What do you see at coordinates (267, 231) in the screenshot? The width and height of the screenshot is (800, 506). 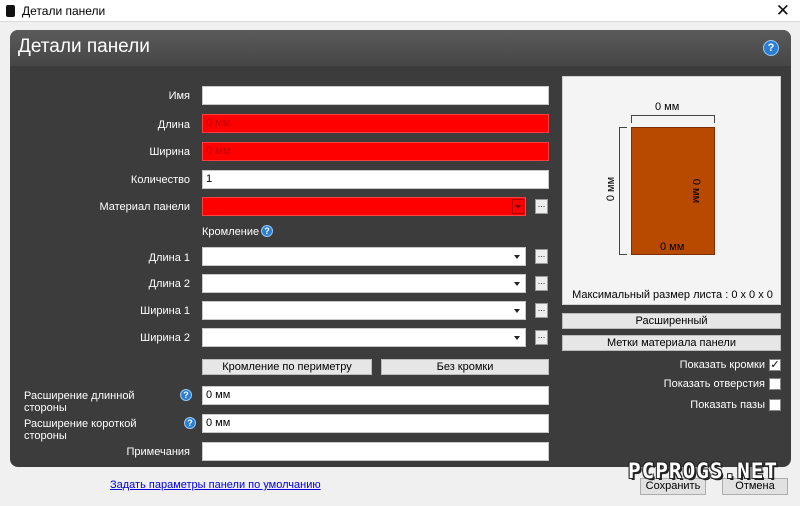 I see `edging-help-icon: ?` at bounding box center [267, 231].